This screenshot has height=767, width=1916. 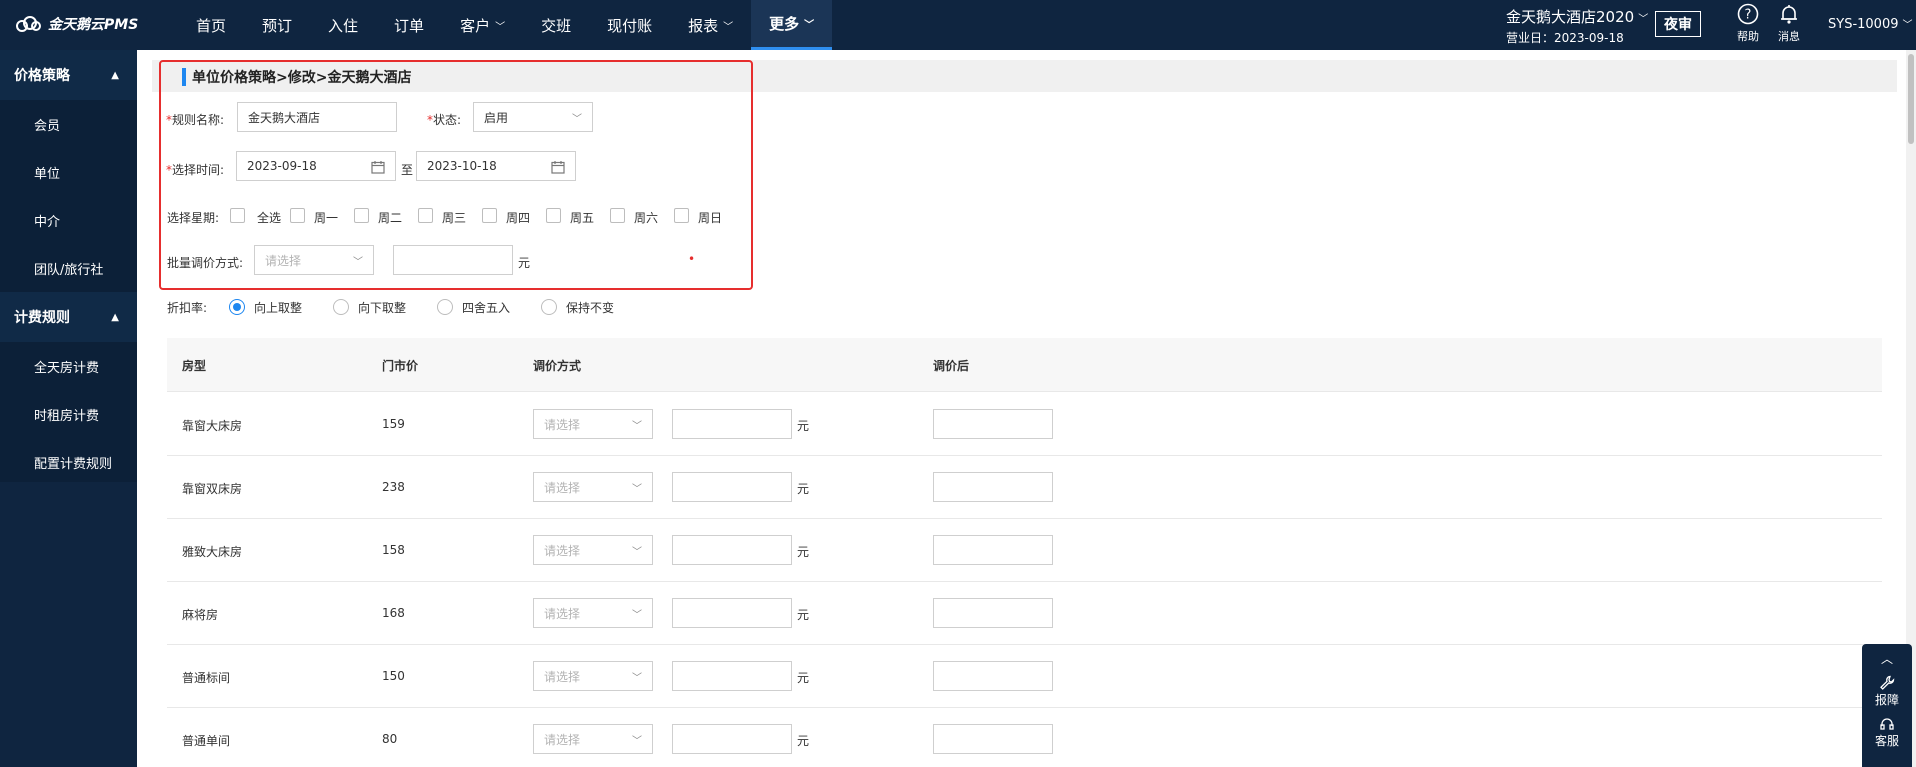 I want to click on caret-up-icon: ▲, so click(x=115, y=75).